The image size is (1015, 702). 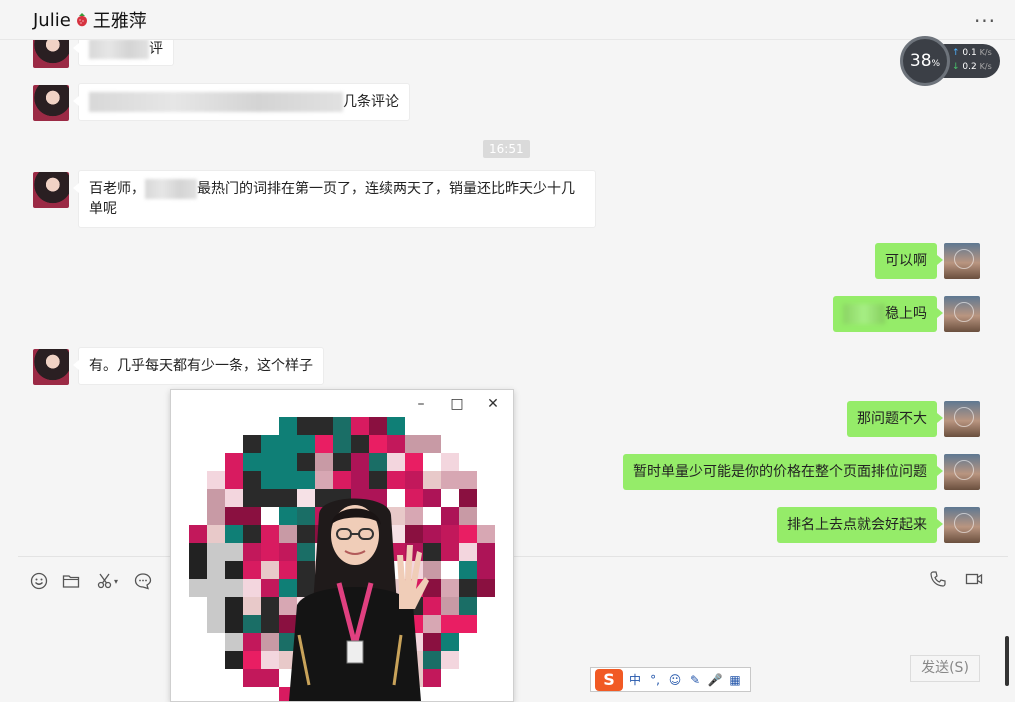 What do you see at coordinates (334, 199) in the screenshot?
I see `message-bubble: 百老师， 最热门的词排在第一页了，连续两天了，销量还比昨天少十几单呢` at bounding box center [334, 199].